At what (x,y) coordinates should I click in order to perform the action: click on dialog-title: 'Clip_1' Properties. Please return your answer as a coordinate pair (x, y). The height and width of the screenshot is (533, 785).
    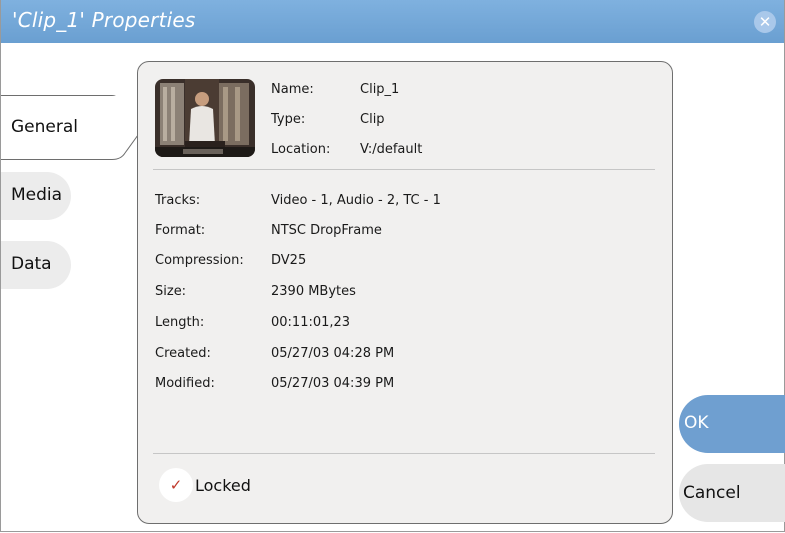
    Looking at the image, I should click on (104, 20).